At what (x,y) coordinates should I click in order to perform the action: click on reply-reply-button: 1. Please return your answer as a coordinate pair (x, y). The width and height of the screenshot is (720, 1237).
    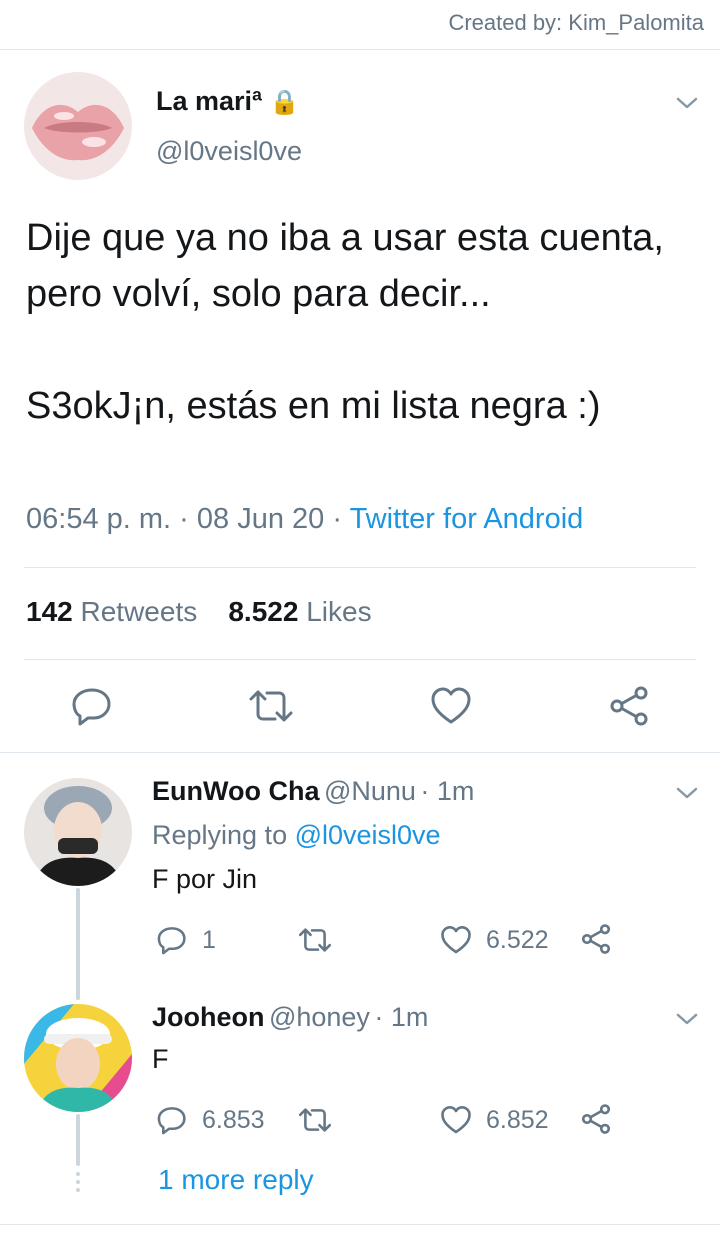
    Looking at the image, I should click on (186, 940).